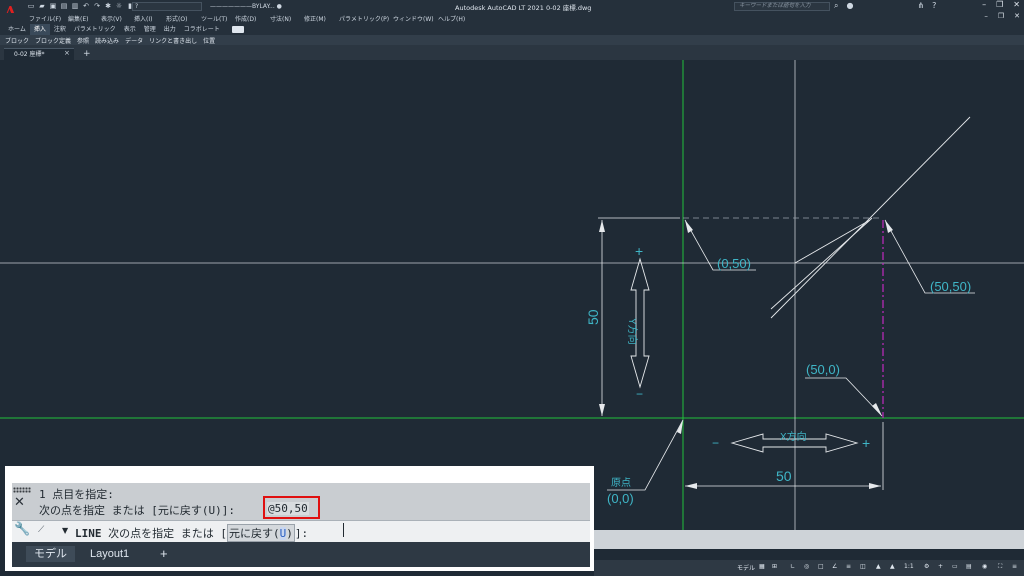 The width and height of the screenshot is (1024, 576). What do you see at coordinates (130, 29) in the screenshot?
I see `tab-view: 表示` at bounding box center [130, 29].